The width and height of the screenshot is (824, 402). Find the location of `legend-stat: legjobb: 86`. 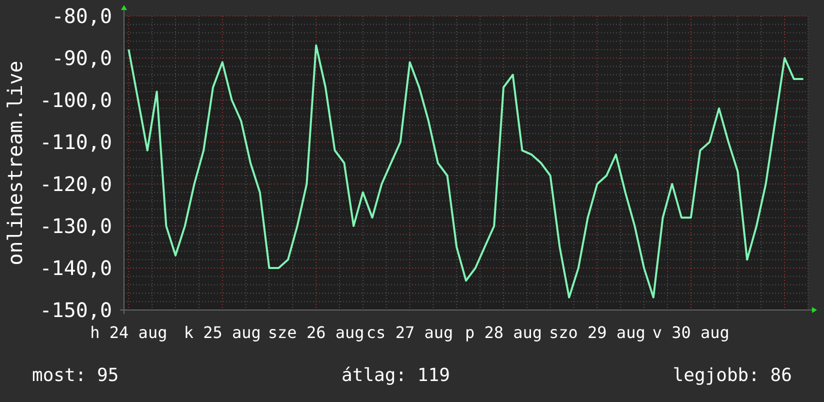

legend-stat: legjobb: 86 is located at coordinates (732, 376).